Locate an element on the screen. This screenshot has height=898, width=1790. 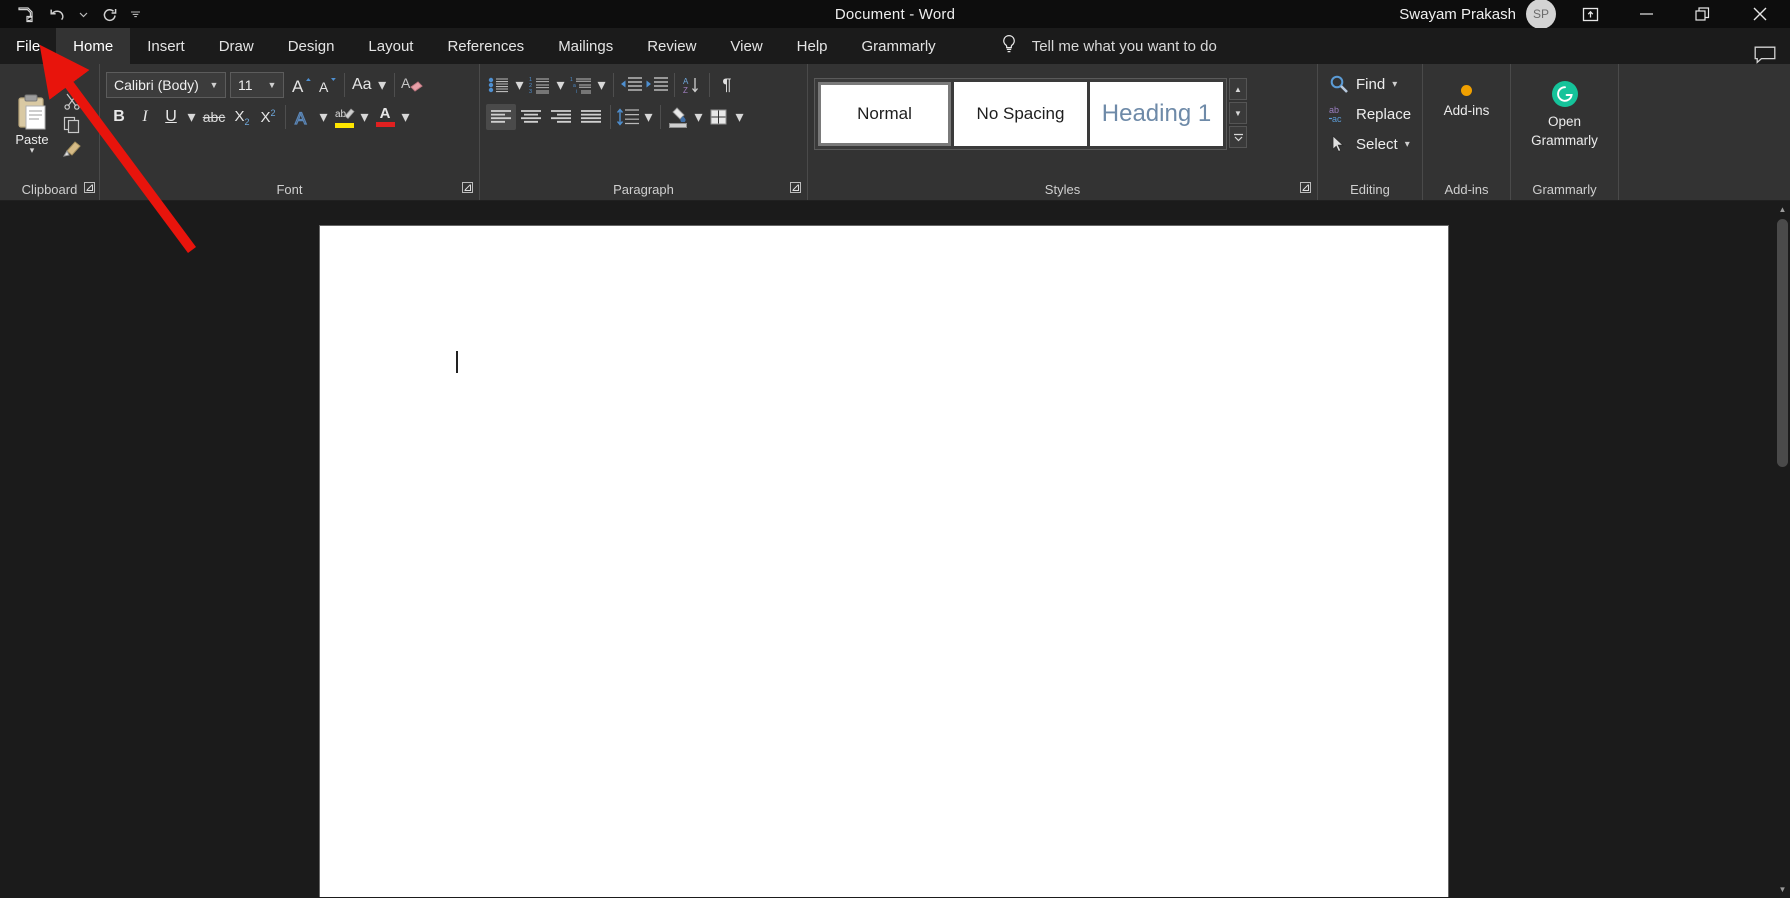
styles-scroll-down-button: ▼ is located at coordinates (1238, 113).